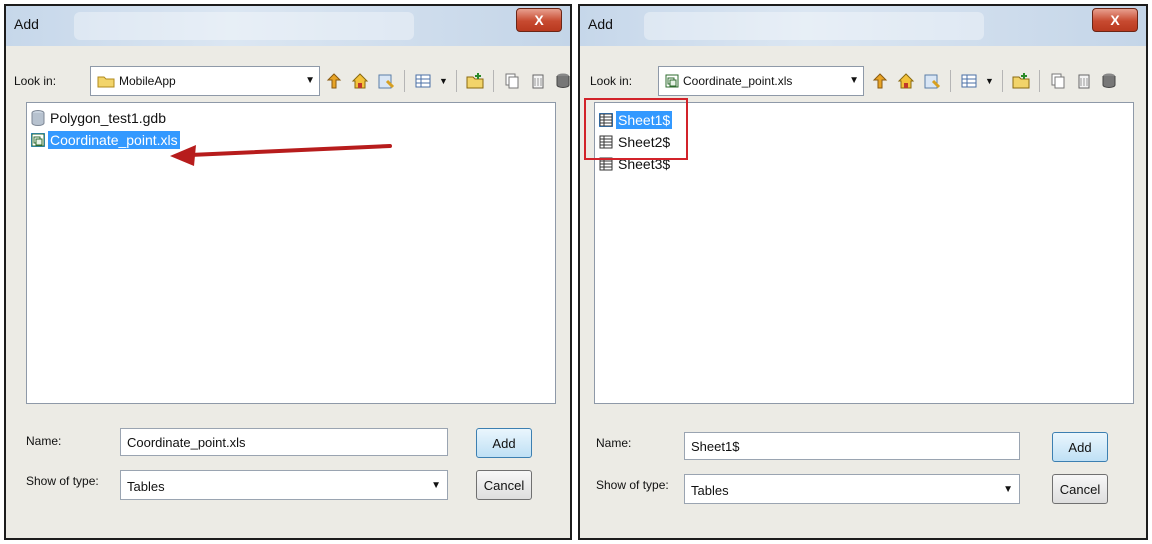  What do you see at coordinates (147, 81) in the screenshot?
I see `look-in-value: MobileApp` at bounding box center [147, 81].